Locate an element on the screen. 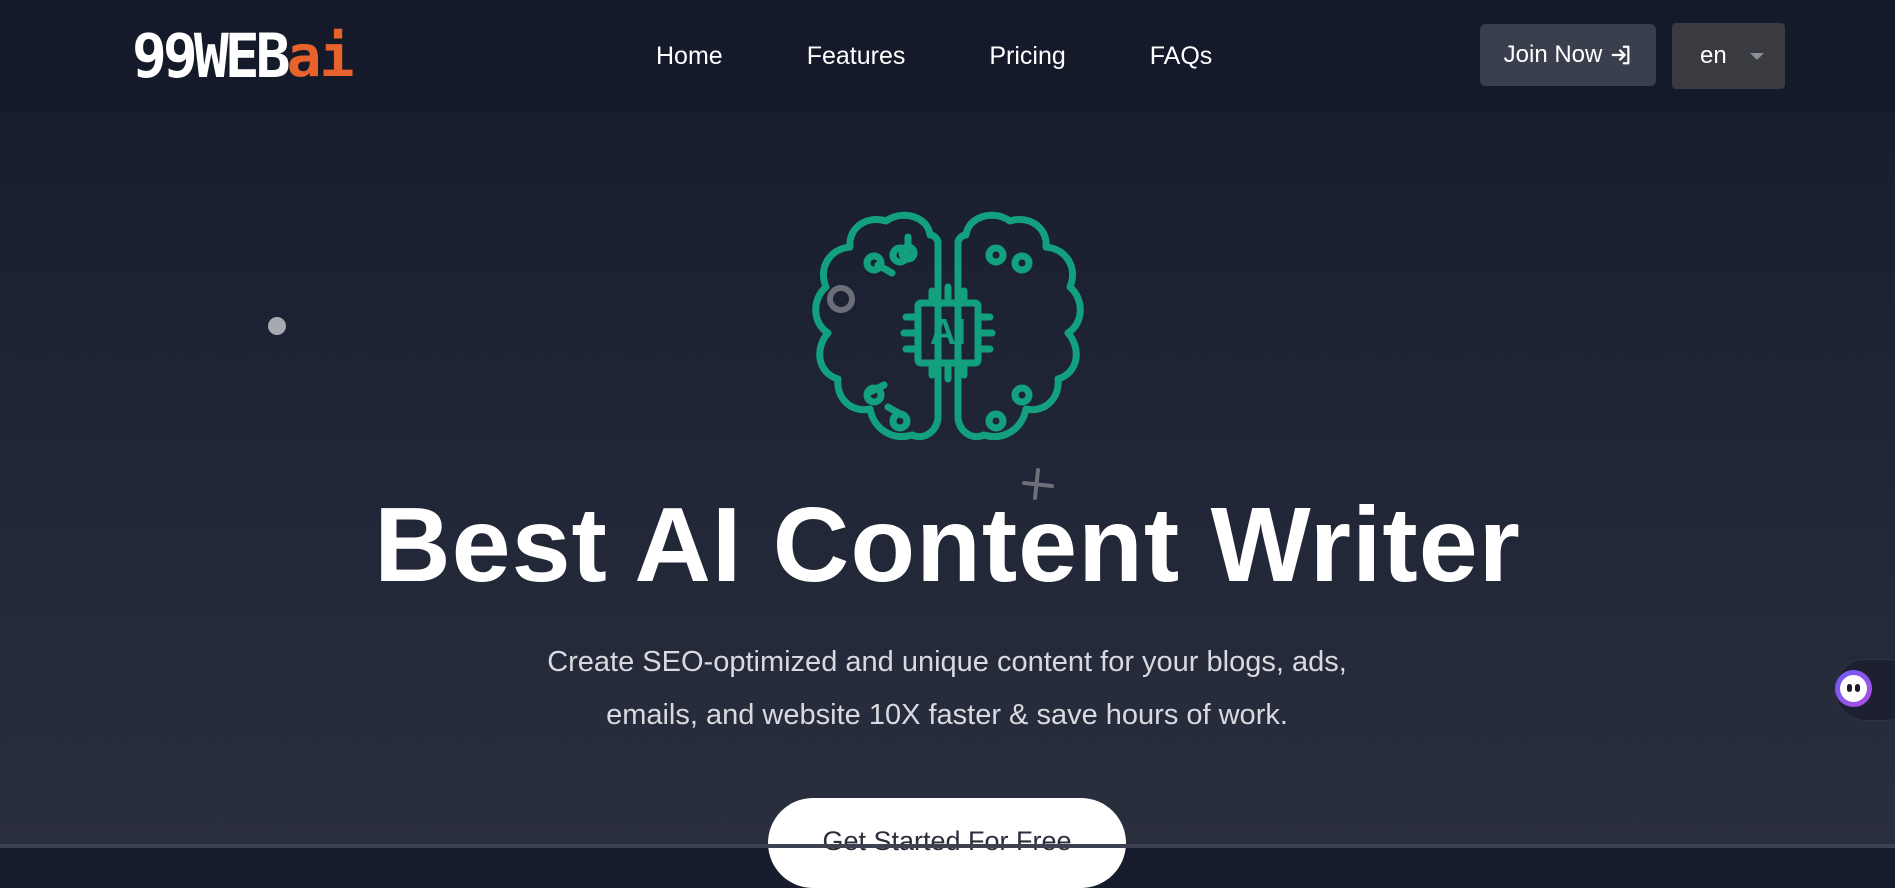 Image resolution: width=1895 pixels, height=888 pixels. chip-label: AI is located at coordinates (948, 331).